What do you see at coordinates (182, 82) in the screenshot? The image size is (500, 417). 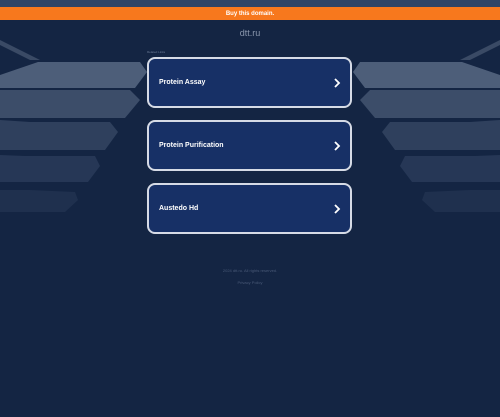 I see `link-label: Protein Assay` at bounding box center [182, 82].